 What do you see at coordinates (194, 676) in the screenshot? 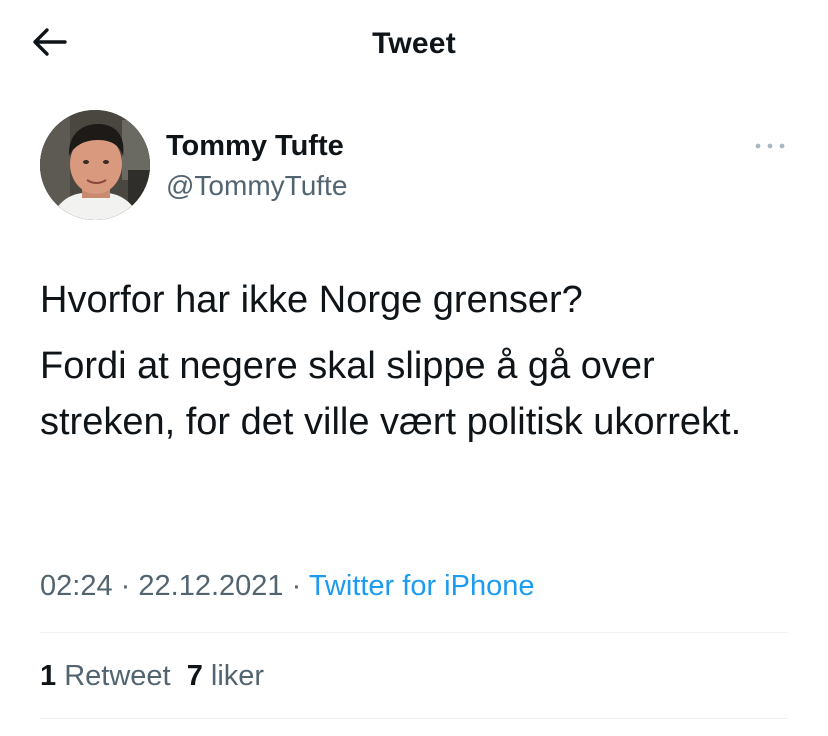
I see `likes-count: 7` at bounding box center [194, 676].